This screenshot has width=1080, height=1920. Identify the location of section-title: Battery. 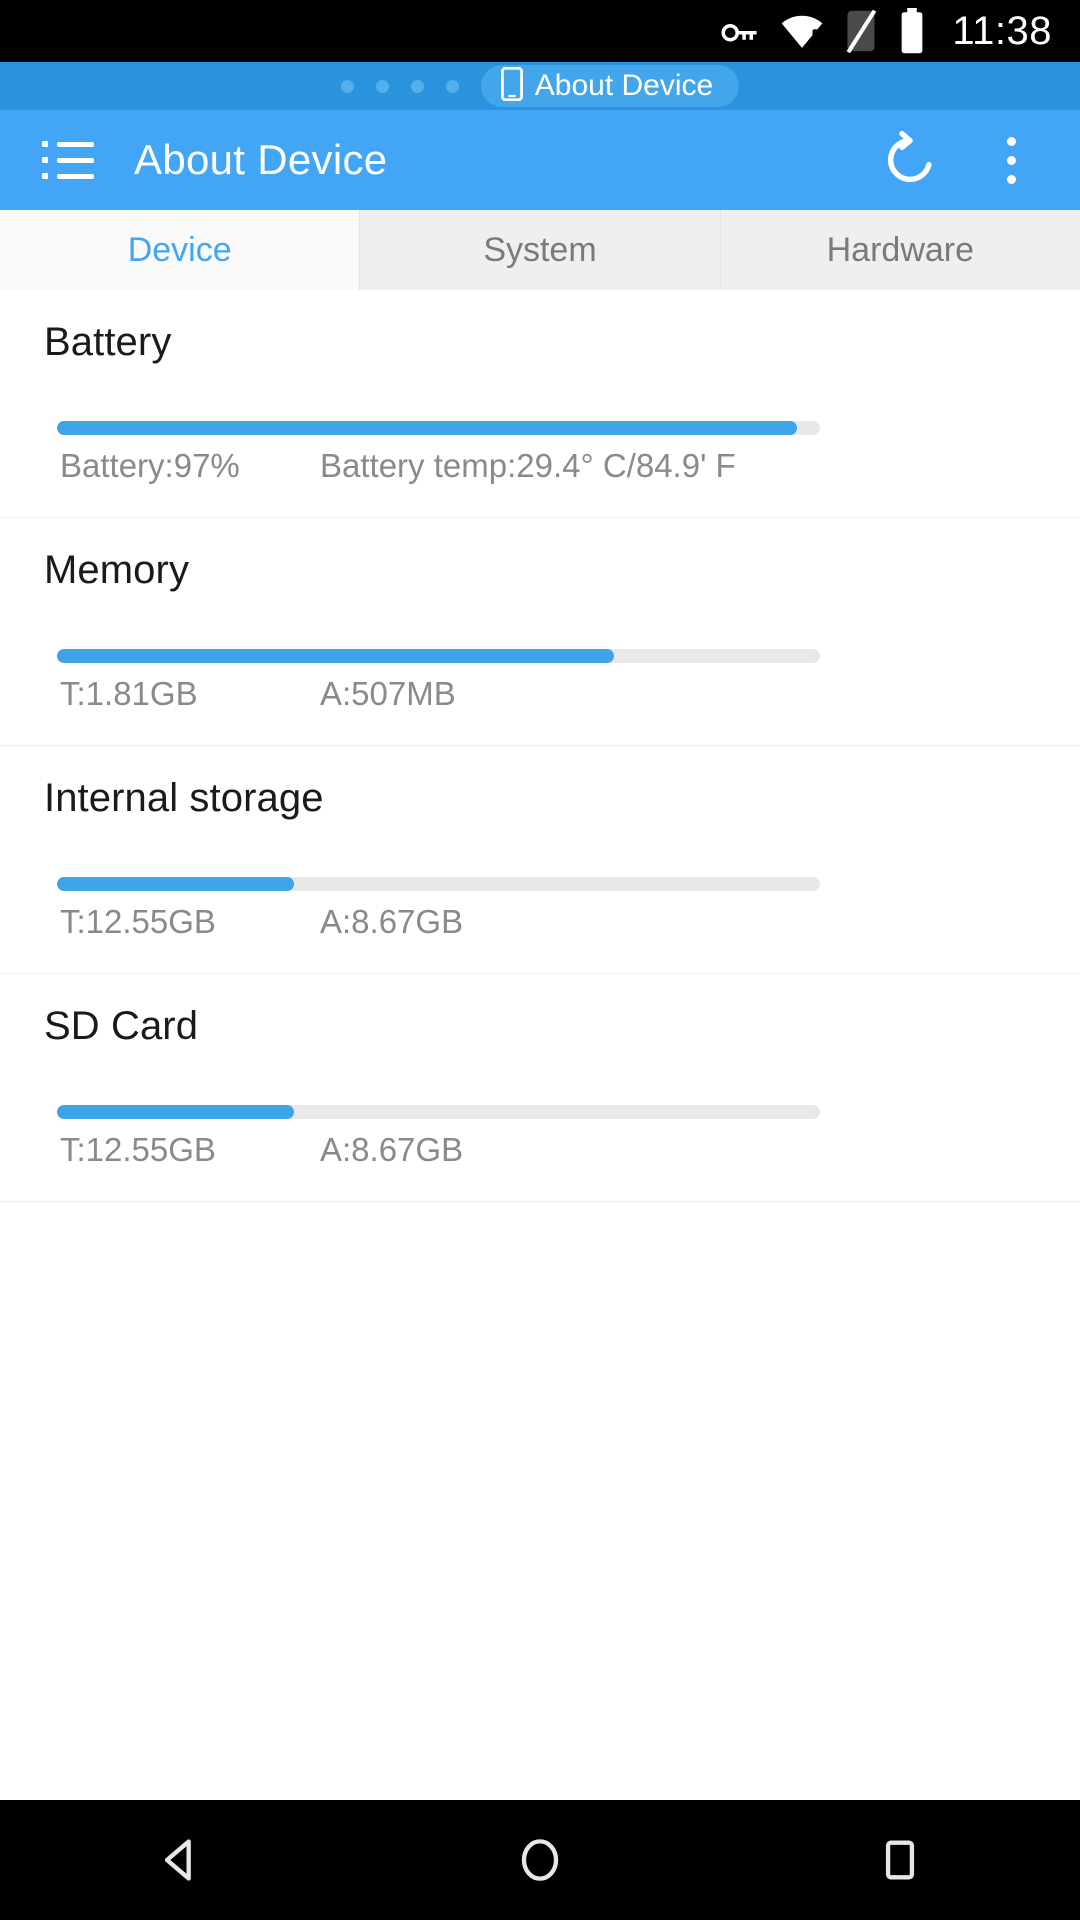
(108, 342).